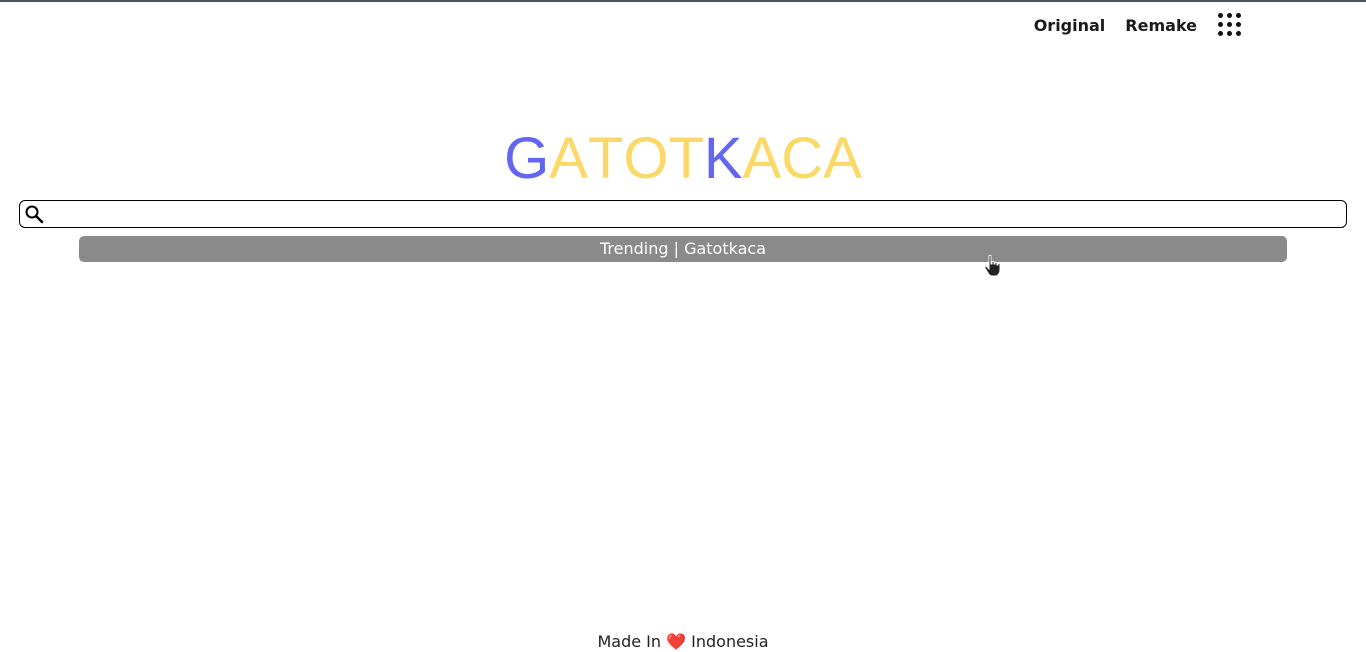  I want to click on logo-letter: C, so click(802, 158).